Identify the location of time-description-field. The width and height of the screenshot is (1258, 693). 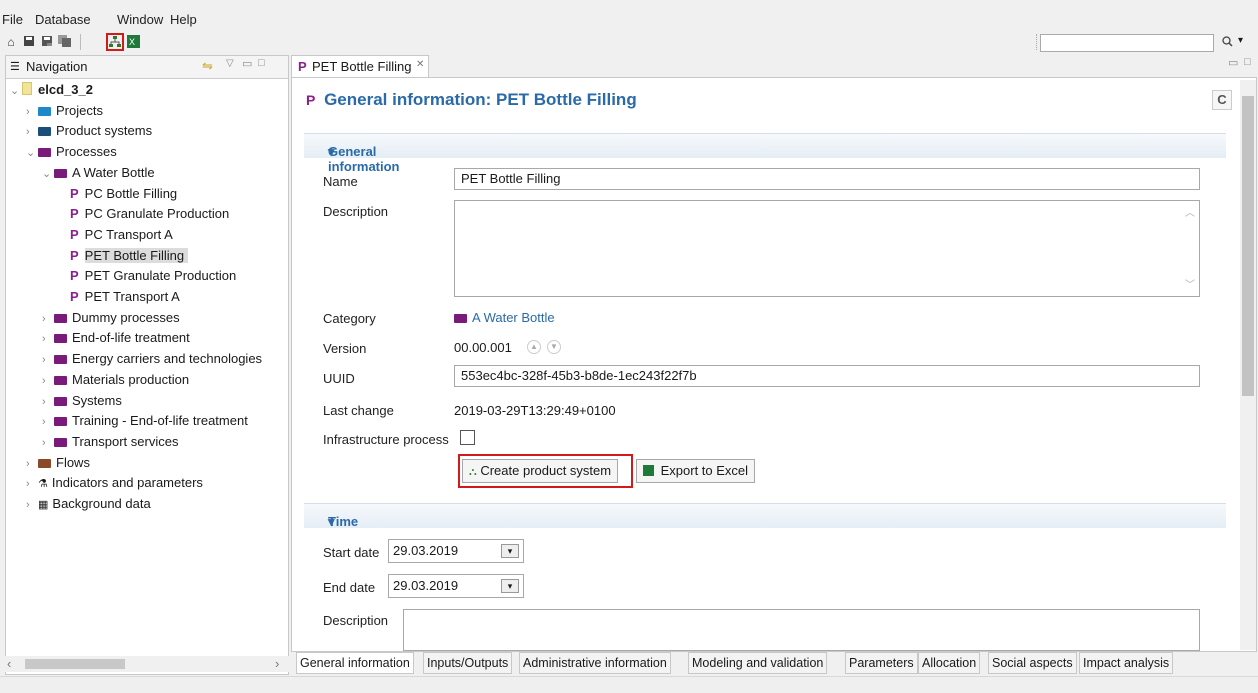
(801, 630).